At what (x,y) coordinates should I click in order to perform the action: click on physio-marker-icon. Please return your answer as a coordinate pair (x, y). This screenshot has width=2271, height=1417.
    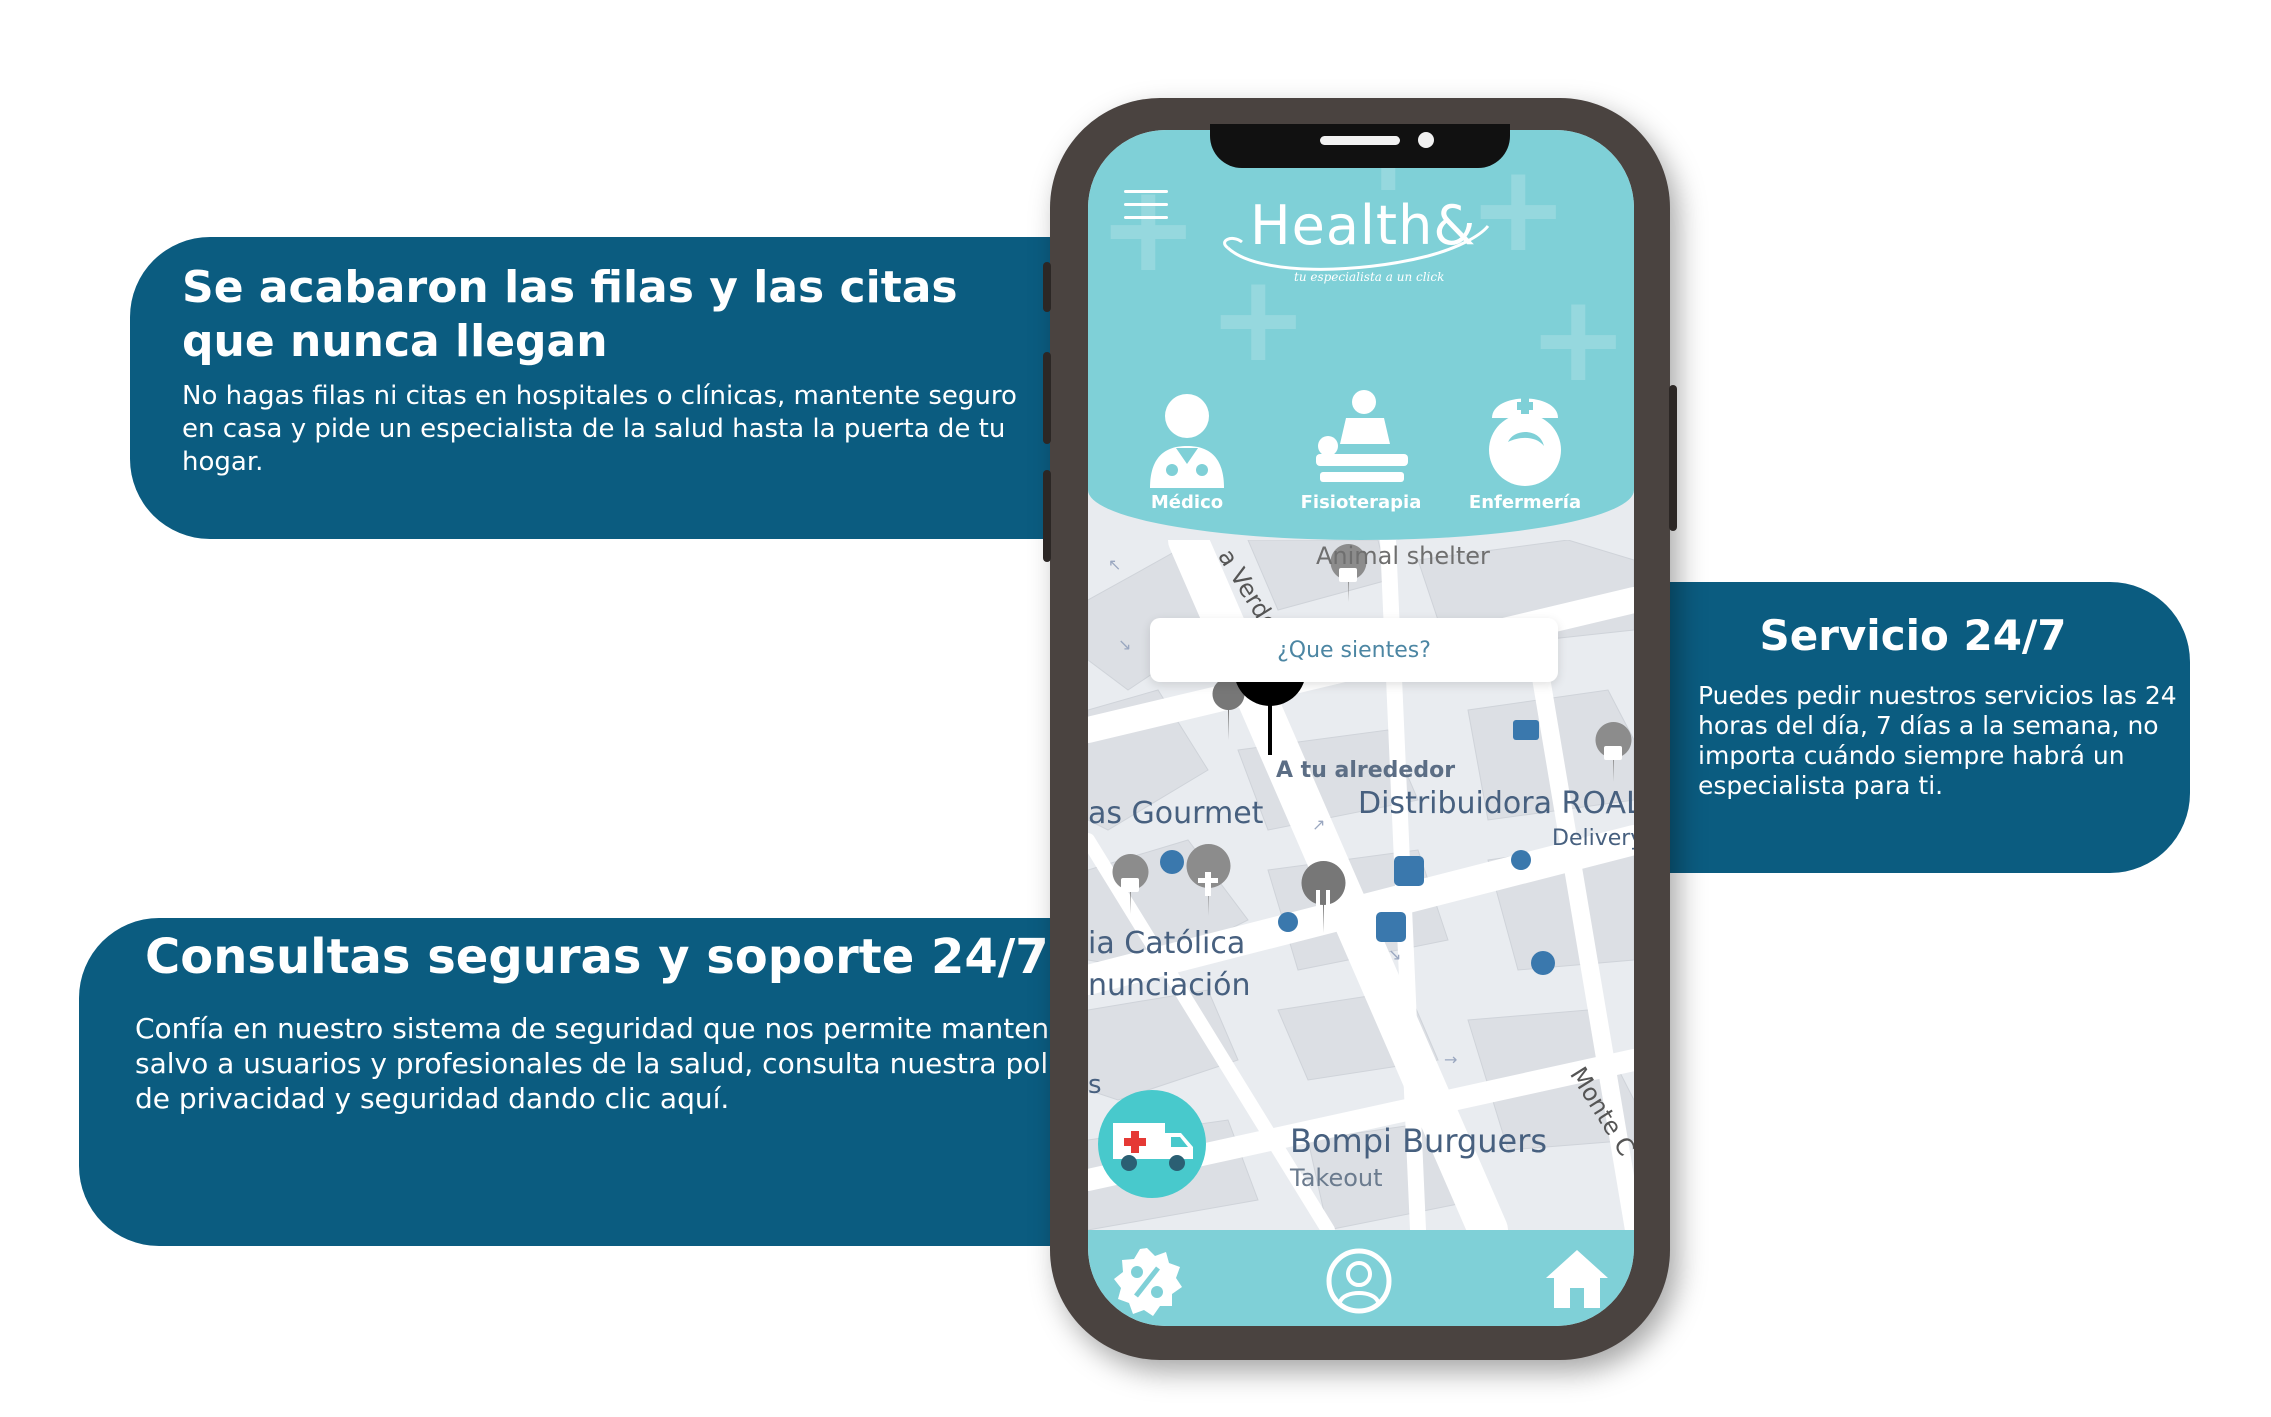
    Looking at the image, I should click on (1526, 730).